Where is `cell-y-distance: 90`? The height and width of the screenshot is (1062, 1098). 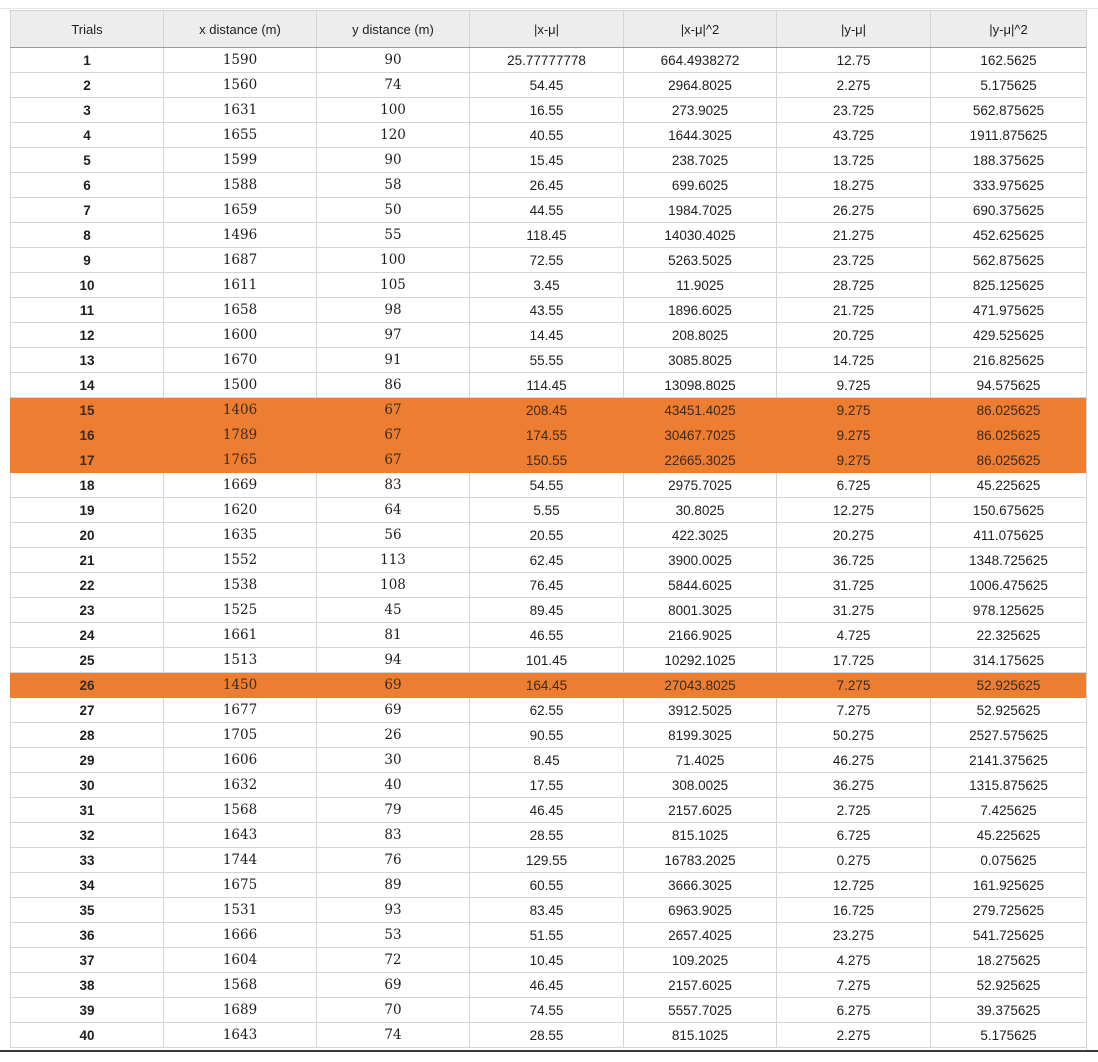
cell-y-distance: 90 is located at coordinates (393, 160).